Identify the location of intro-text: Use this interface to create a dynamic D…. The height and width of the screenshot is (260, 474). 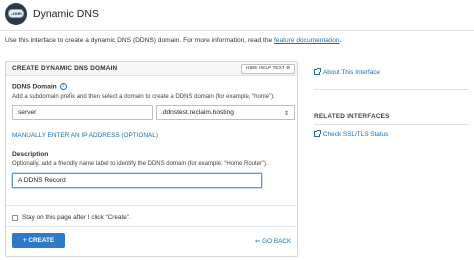
(173, 40).